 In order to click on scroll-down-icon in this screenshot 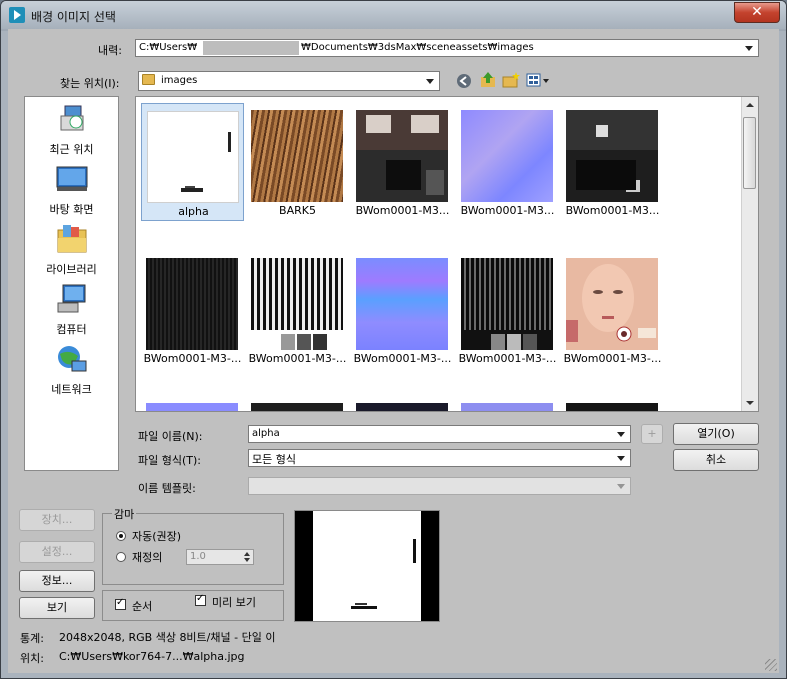, I will do `click(750, 403)`.